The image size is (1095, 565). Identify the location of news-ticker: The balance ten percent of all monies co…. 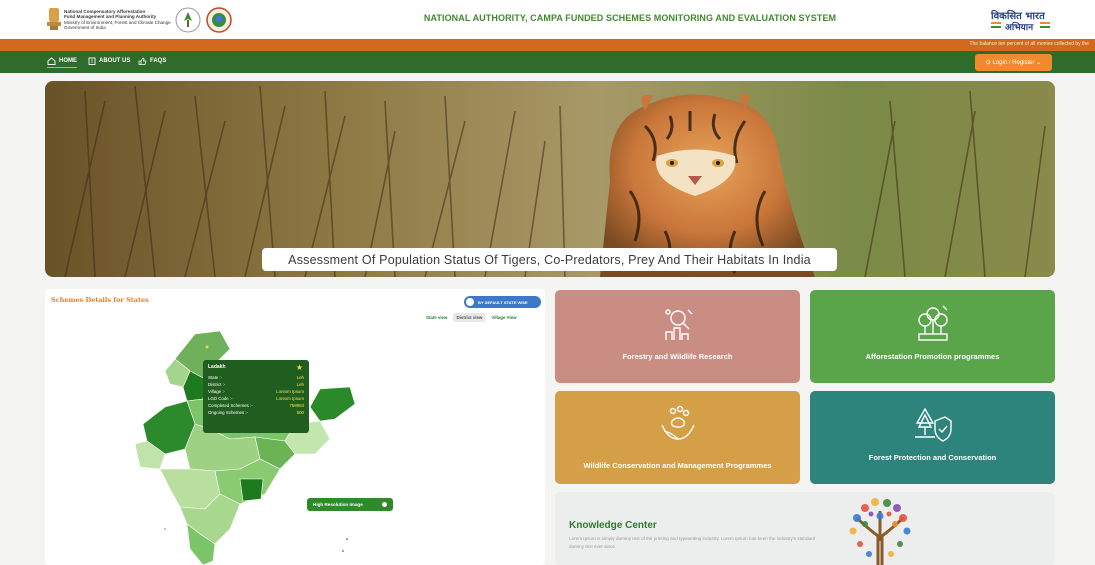
(547, 45).